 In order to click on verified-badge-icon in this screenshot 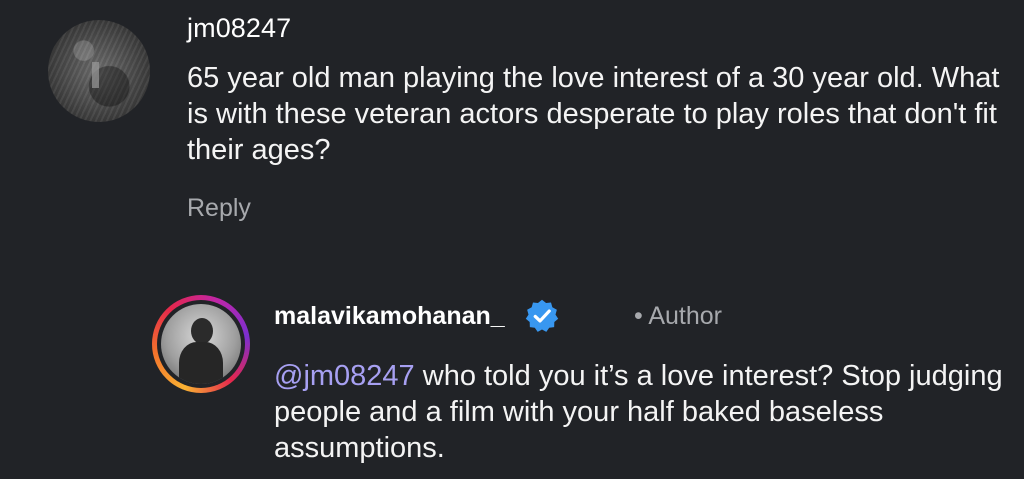, I will do `click(542, 315)`.